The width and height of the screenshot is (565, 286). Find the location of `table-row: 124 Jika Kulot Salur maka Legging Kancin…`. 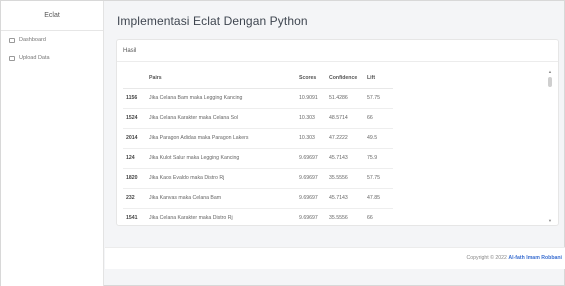

table-row: 124 Jika Kulot Salur maka Legging Kancin… is located at coordinates (258, 158).